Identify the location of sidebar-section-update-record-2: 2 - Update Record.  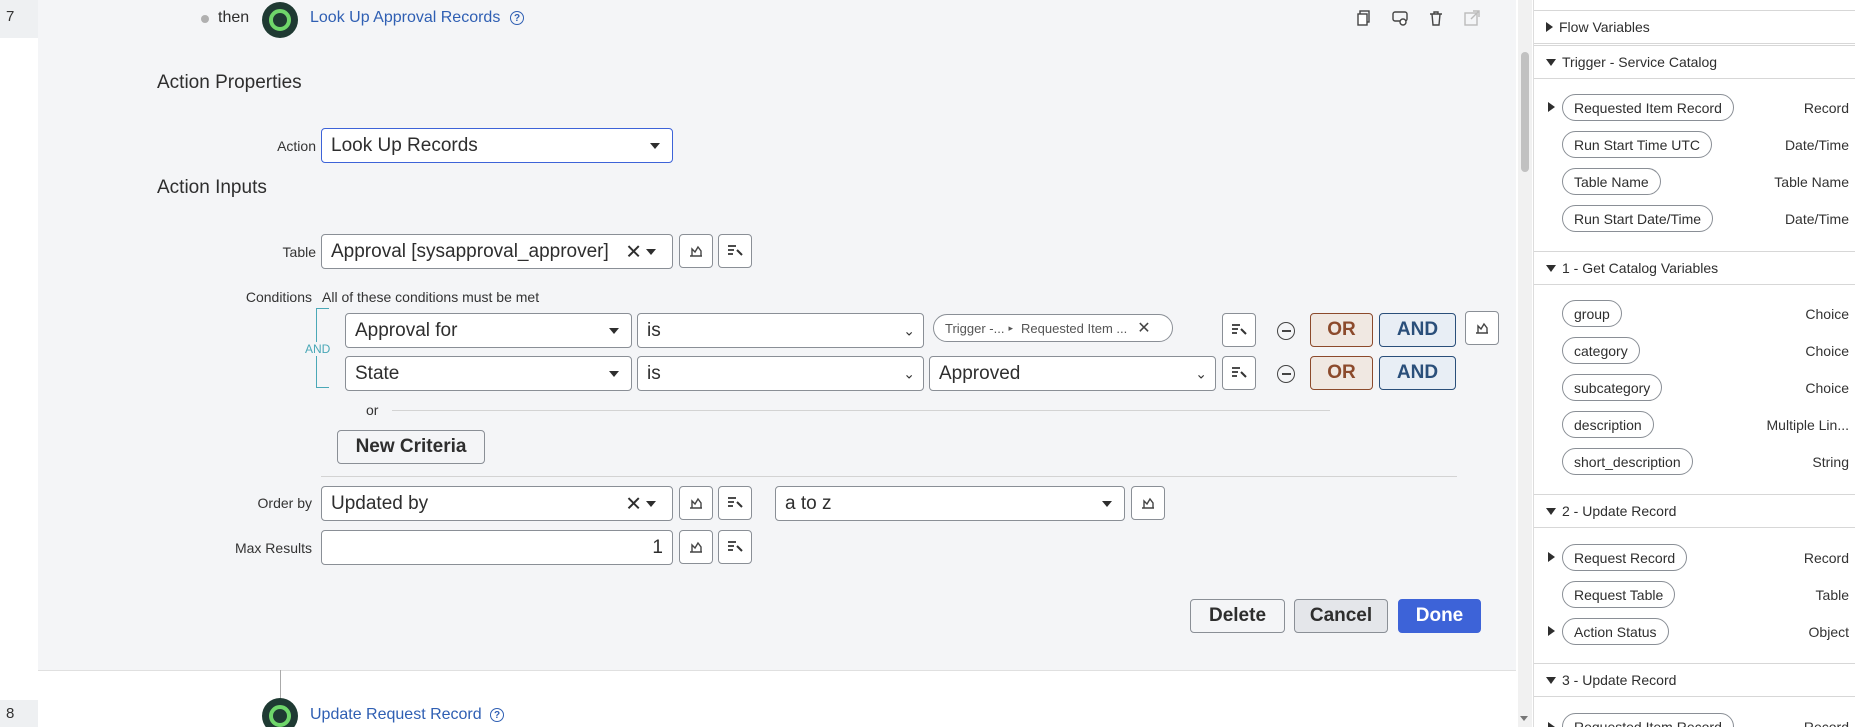
(1694, 511).